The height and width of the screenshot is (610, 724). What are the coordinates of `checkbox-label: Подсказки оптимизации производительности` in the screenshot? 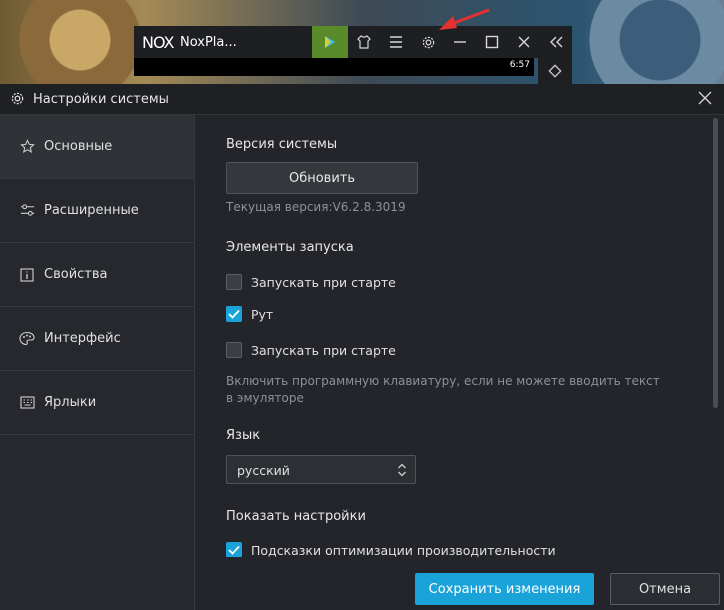 It's located at (403, 550).